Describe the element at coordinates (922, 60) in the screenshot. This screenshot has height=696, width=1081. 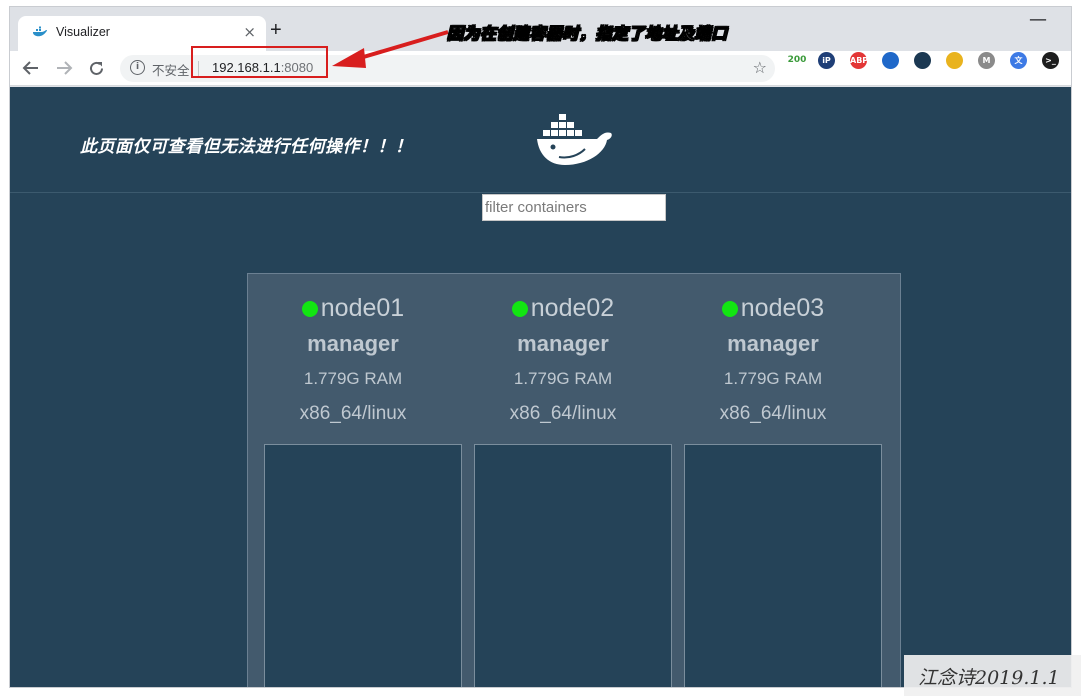
I see `wifi-icon` at that location.